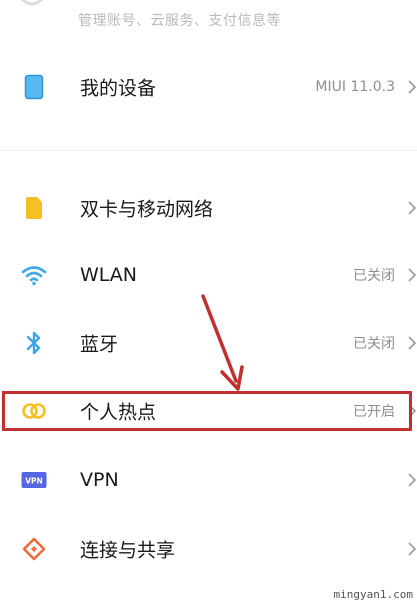 The width and height of the screenshot is (417, 603). What do you see at coordinates (34, 208) in the screenshot?
I see `sim-card-icon` at bounding box center [34, 208].